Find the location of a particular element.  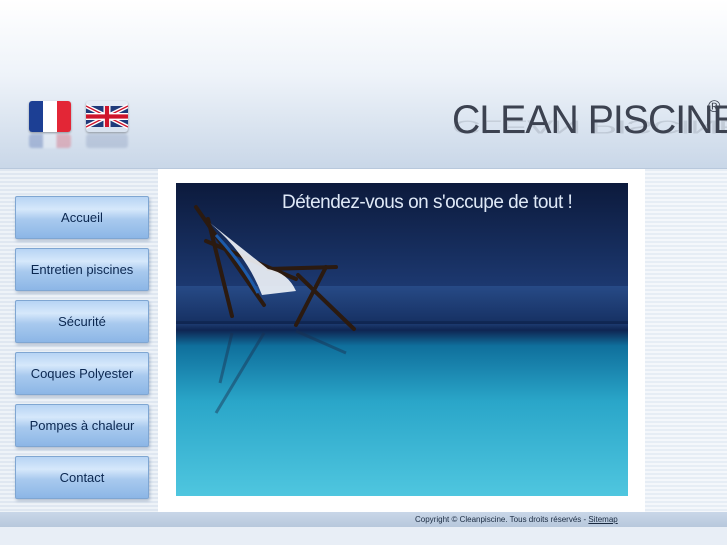

bottom-strip is located at coordinates (363, 536).